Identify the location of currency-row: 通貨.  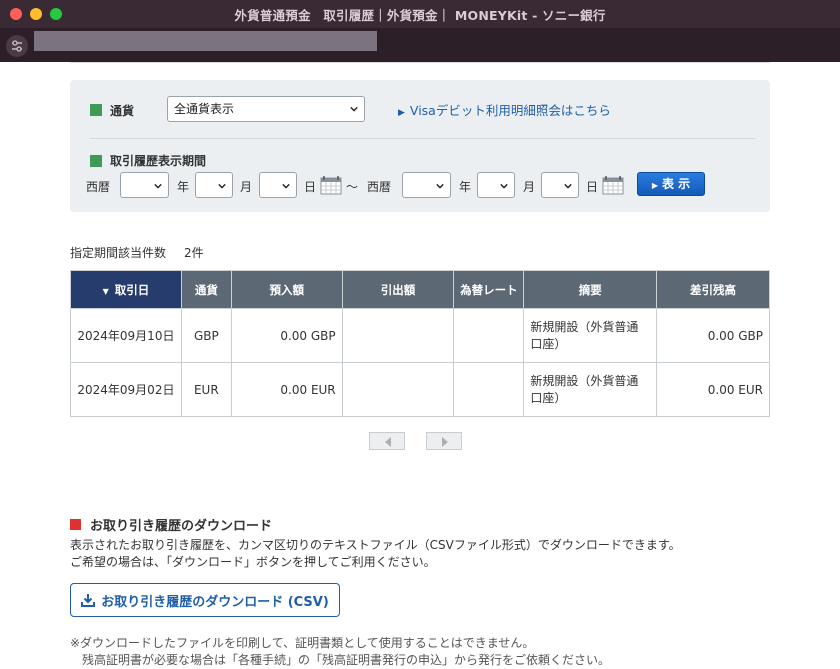
(112, 110).